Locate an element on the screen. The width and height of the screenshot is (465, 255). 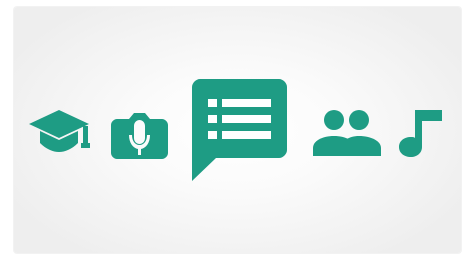
camera-microphone-icon is located at coordinates (139, 135).